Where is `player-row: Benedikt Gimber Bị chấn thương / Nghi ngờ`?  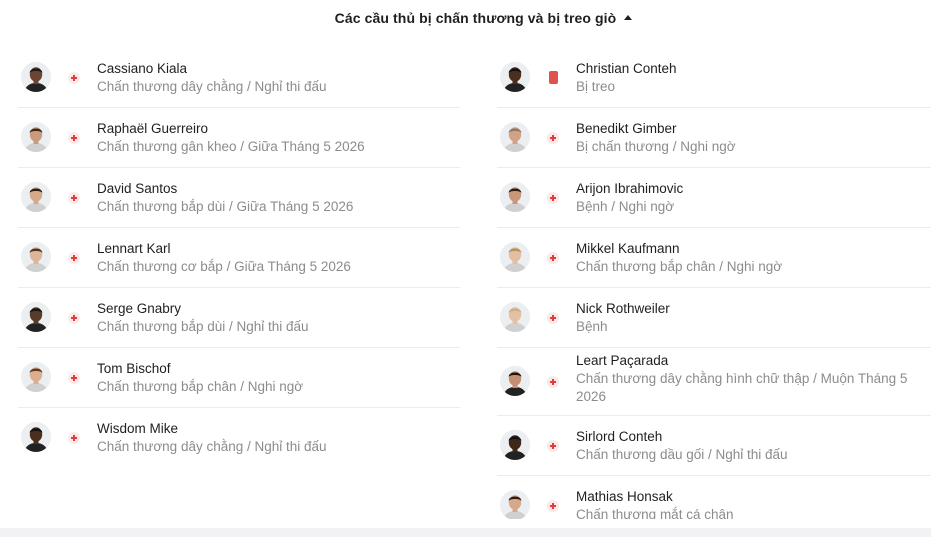 player-row: Benedikt Gimber Bị chấn thương / Nghi ngờ is located at coordinates (714, 138).